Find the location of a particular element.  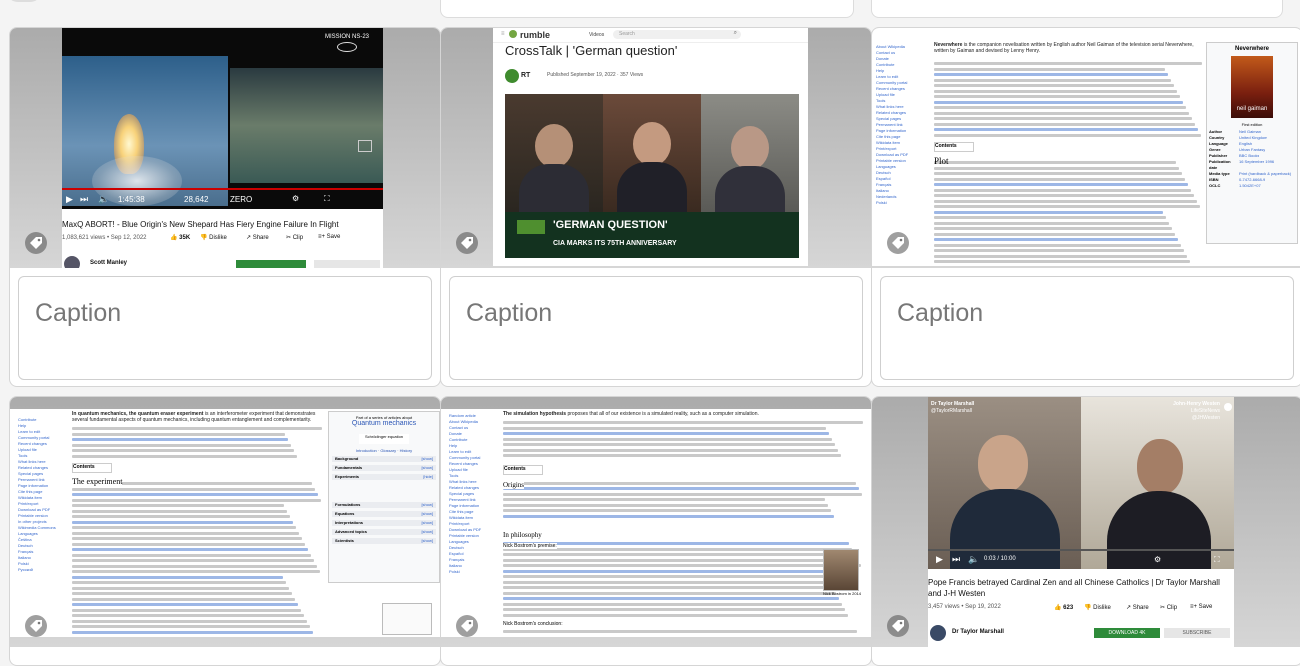

navbox-row: Experiments [hide] is located at coordinates (384, 477).